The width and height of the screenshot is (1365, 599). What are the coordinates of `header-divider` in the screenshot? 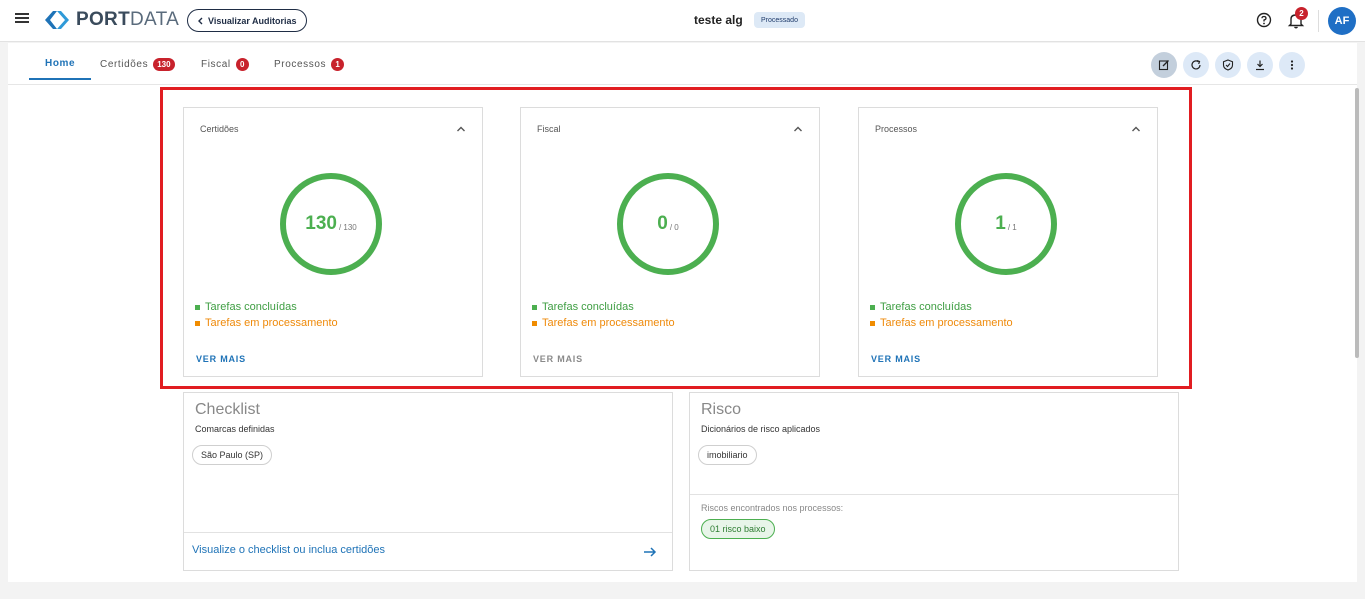 It's located at (1318, 21).